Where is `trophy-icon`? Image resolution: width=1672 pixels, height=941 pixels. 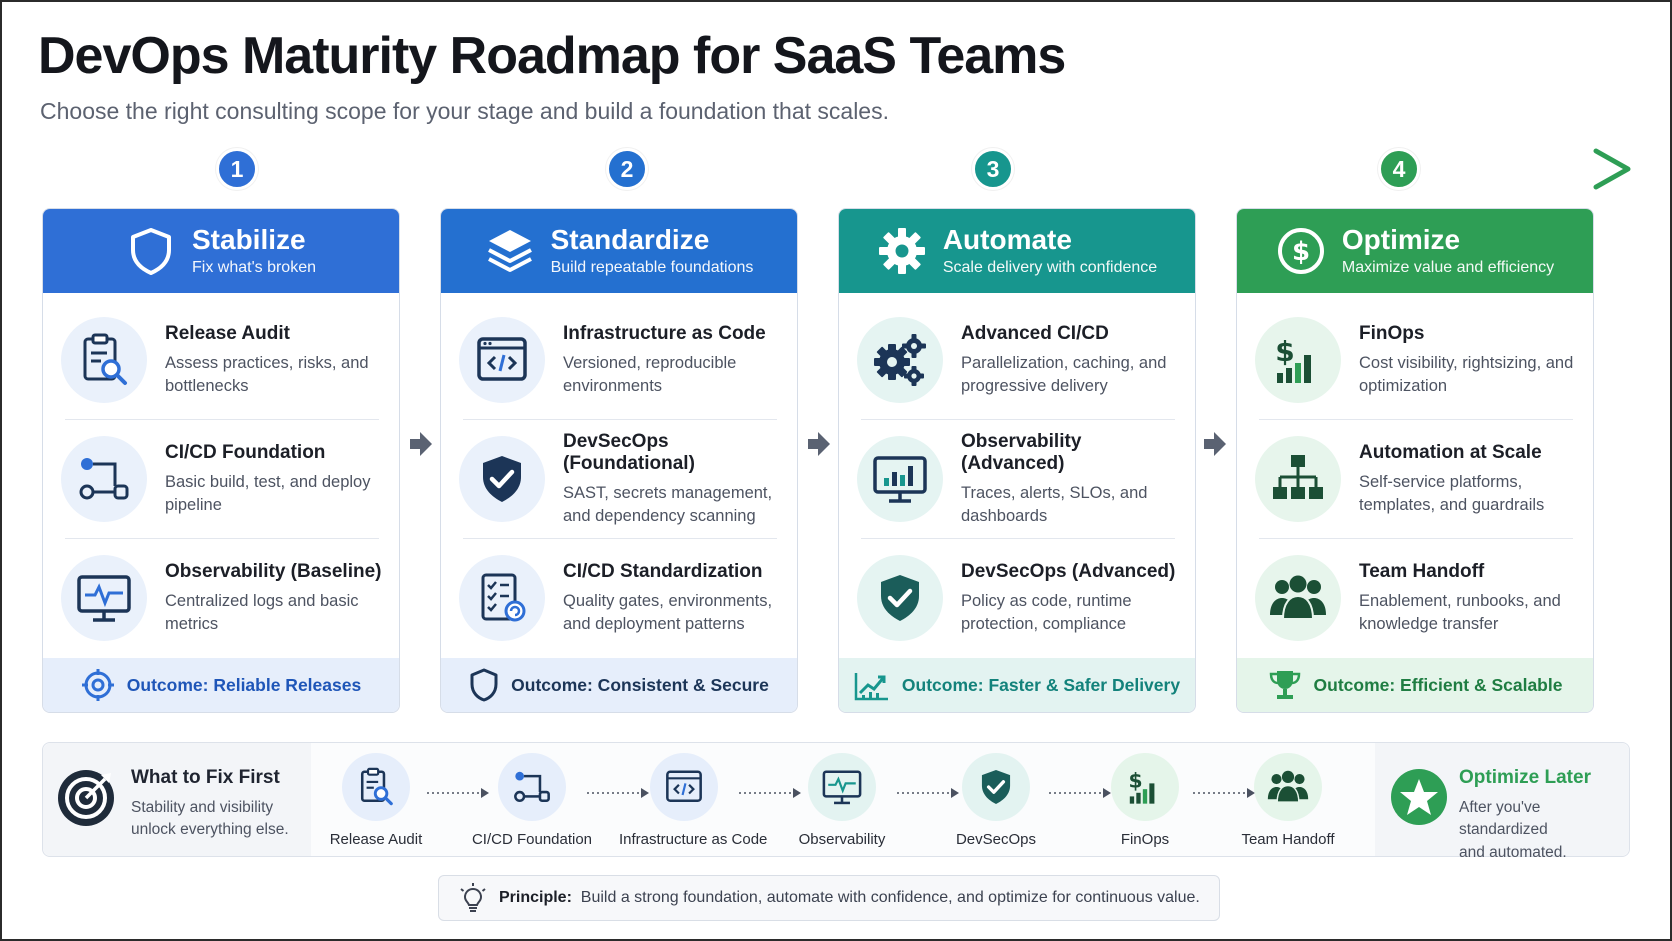 trophy-icon is located at coordinates (1284, 685).